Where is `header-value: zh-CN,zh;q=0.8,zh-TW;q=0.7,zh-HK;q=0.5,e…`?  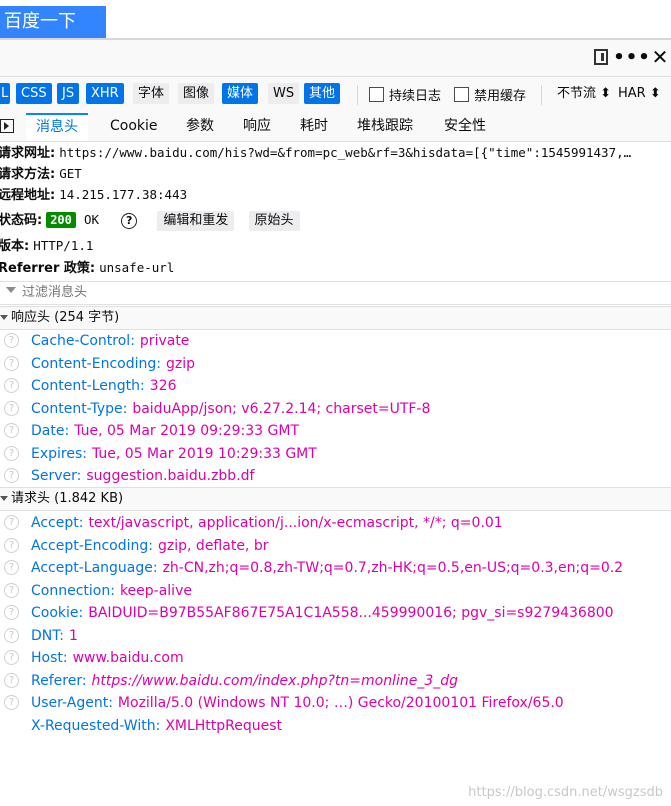 header-value: zh-CN,zh;q=0.8,zh-TW;q=0.7,zh-HK;q=0.5,e… is located at coordinates (393, 568).